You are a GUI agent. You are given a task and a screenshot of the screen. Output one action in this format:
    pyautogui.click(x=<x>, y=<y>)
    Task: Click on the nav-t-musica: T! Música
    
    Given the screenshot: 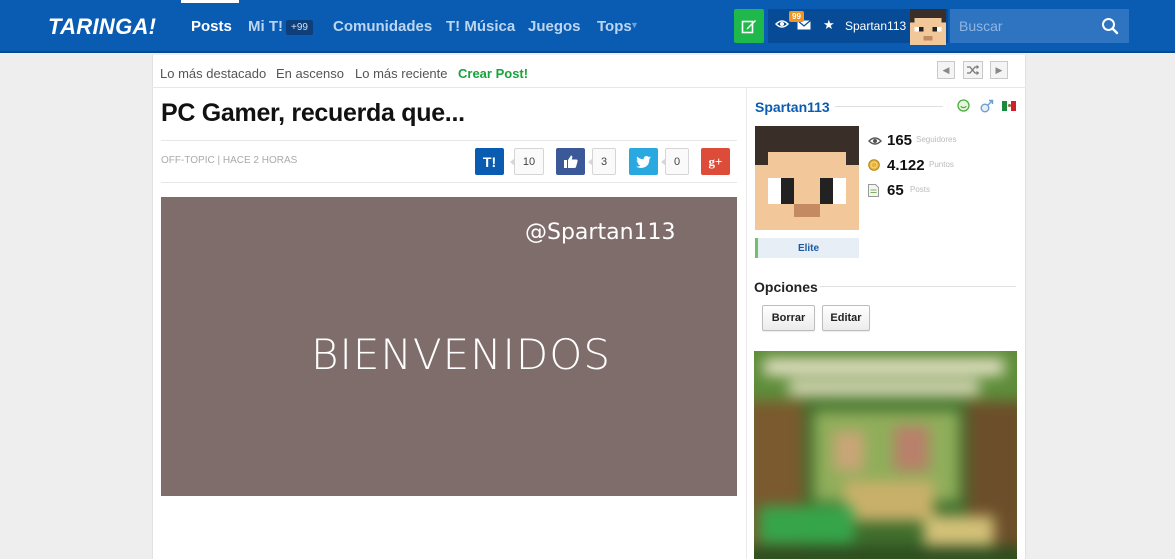 What is the action you would take?
    pyautogui.click(x=480, y=26)
    